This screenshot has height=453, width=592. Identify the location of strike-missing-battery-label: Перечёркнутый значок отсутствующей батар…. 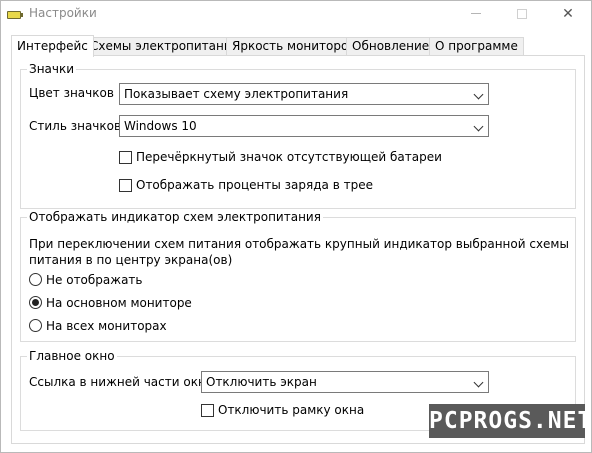
(289, 157).